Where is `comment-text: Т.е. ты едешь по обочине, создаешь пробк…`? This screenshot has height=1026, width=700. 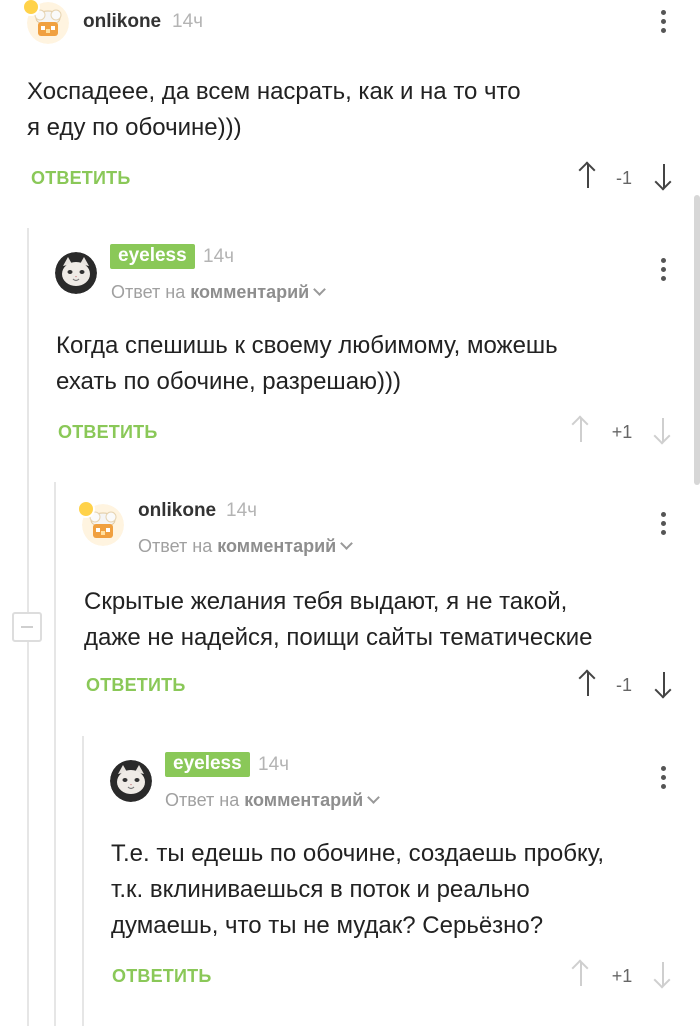 comment-text: Т.е. ты едешь по обочине, создаешь пробк… is located at coordinates (358, 889).